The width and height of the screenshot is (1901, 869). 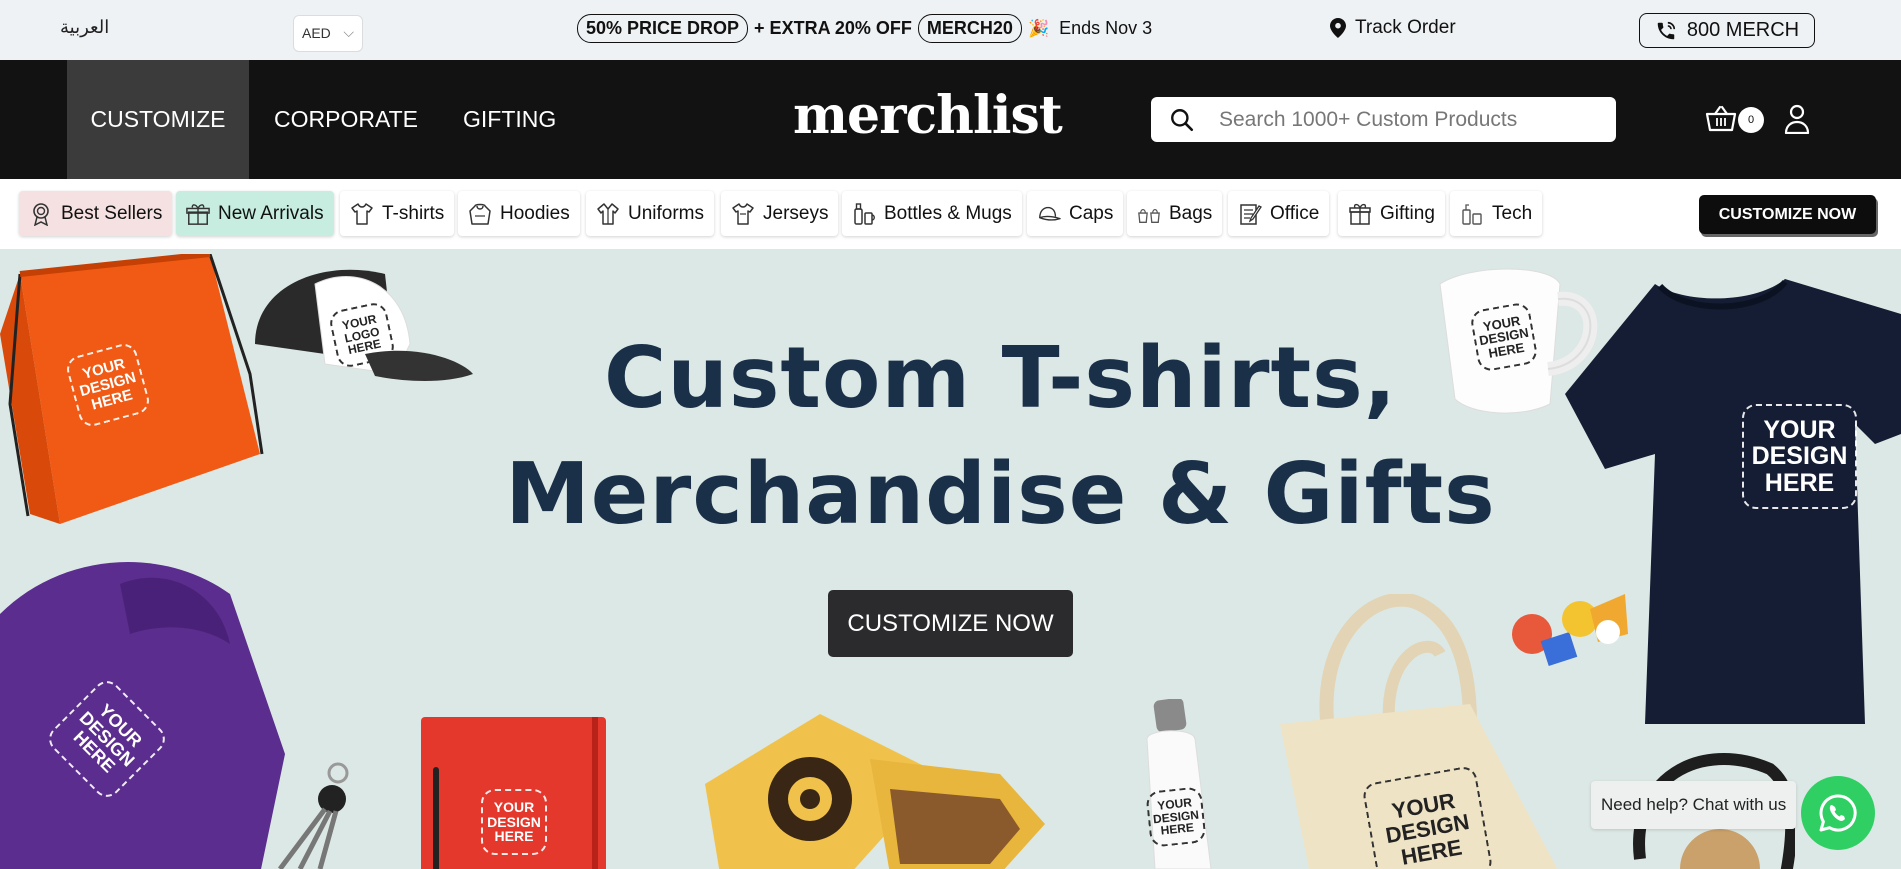 I want to click on currency-value: AED, so click(x=316, y=33).